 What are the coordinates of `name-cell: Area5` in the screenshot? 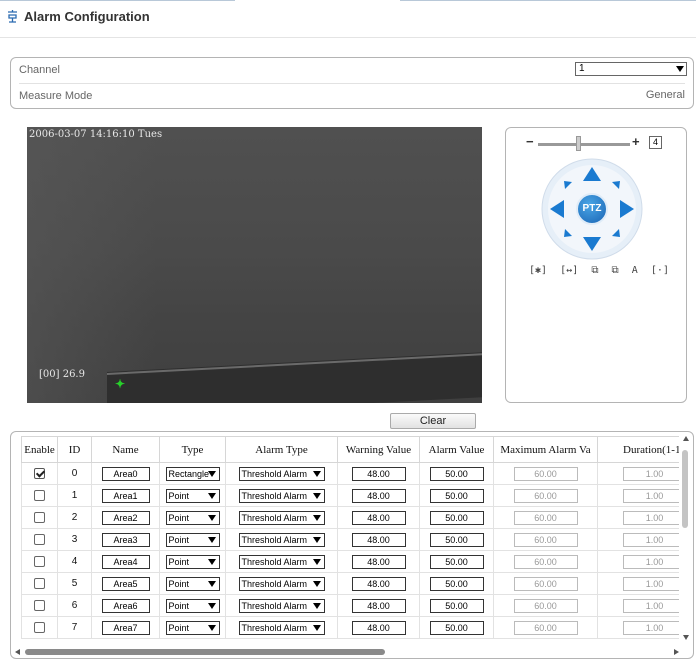 It's located at (125, 583).